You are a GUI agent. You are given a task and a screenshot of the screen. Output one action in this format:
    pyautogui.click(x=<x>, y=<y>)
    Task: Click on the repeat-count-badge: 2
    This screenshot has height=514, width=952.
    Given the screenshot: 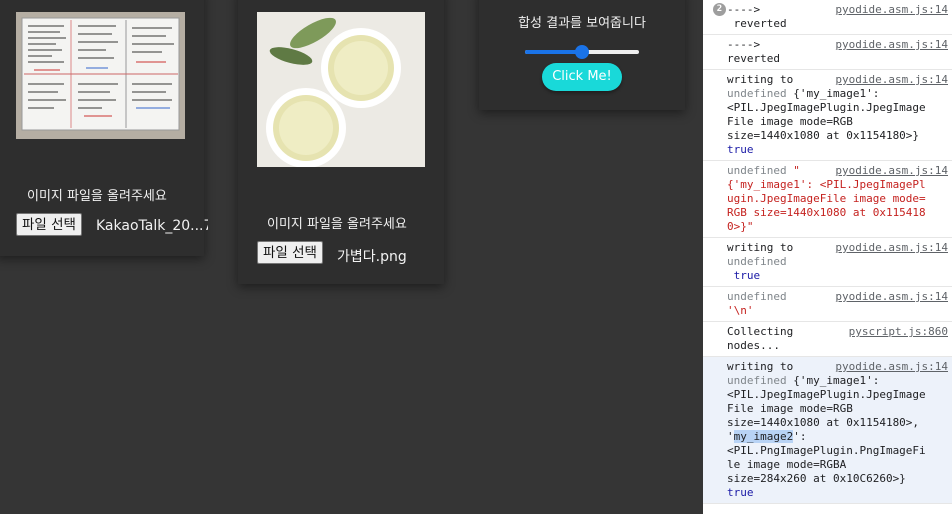 What is the action you would take?
    pyautogui.click(x=719, y=9)
    